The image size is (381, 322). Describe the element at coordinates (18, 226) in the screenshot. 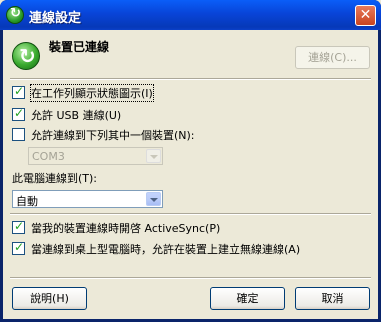

I see `activesync-checkbox` at that location.